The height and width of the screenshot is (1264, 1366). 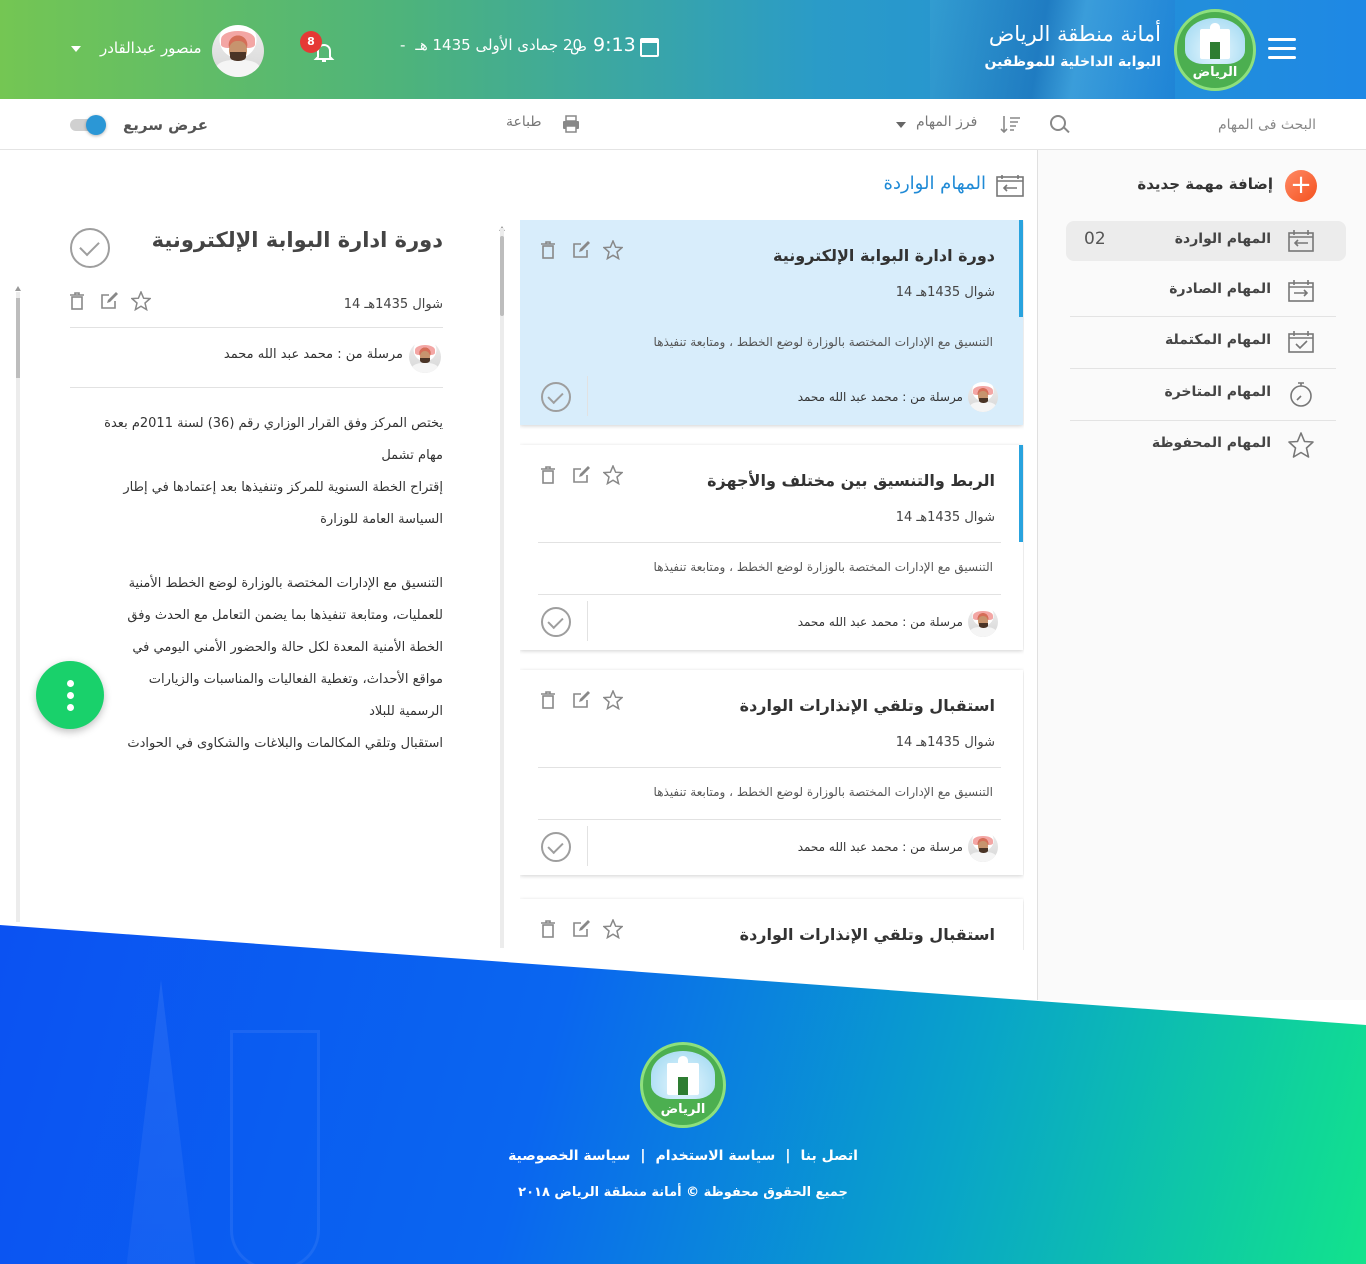 I want to click on footer-logo: الرياض, so click(x=683, y=1085).